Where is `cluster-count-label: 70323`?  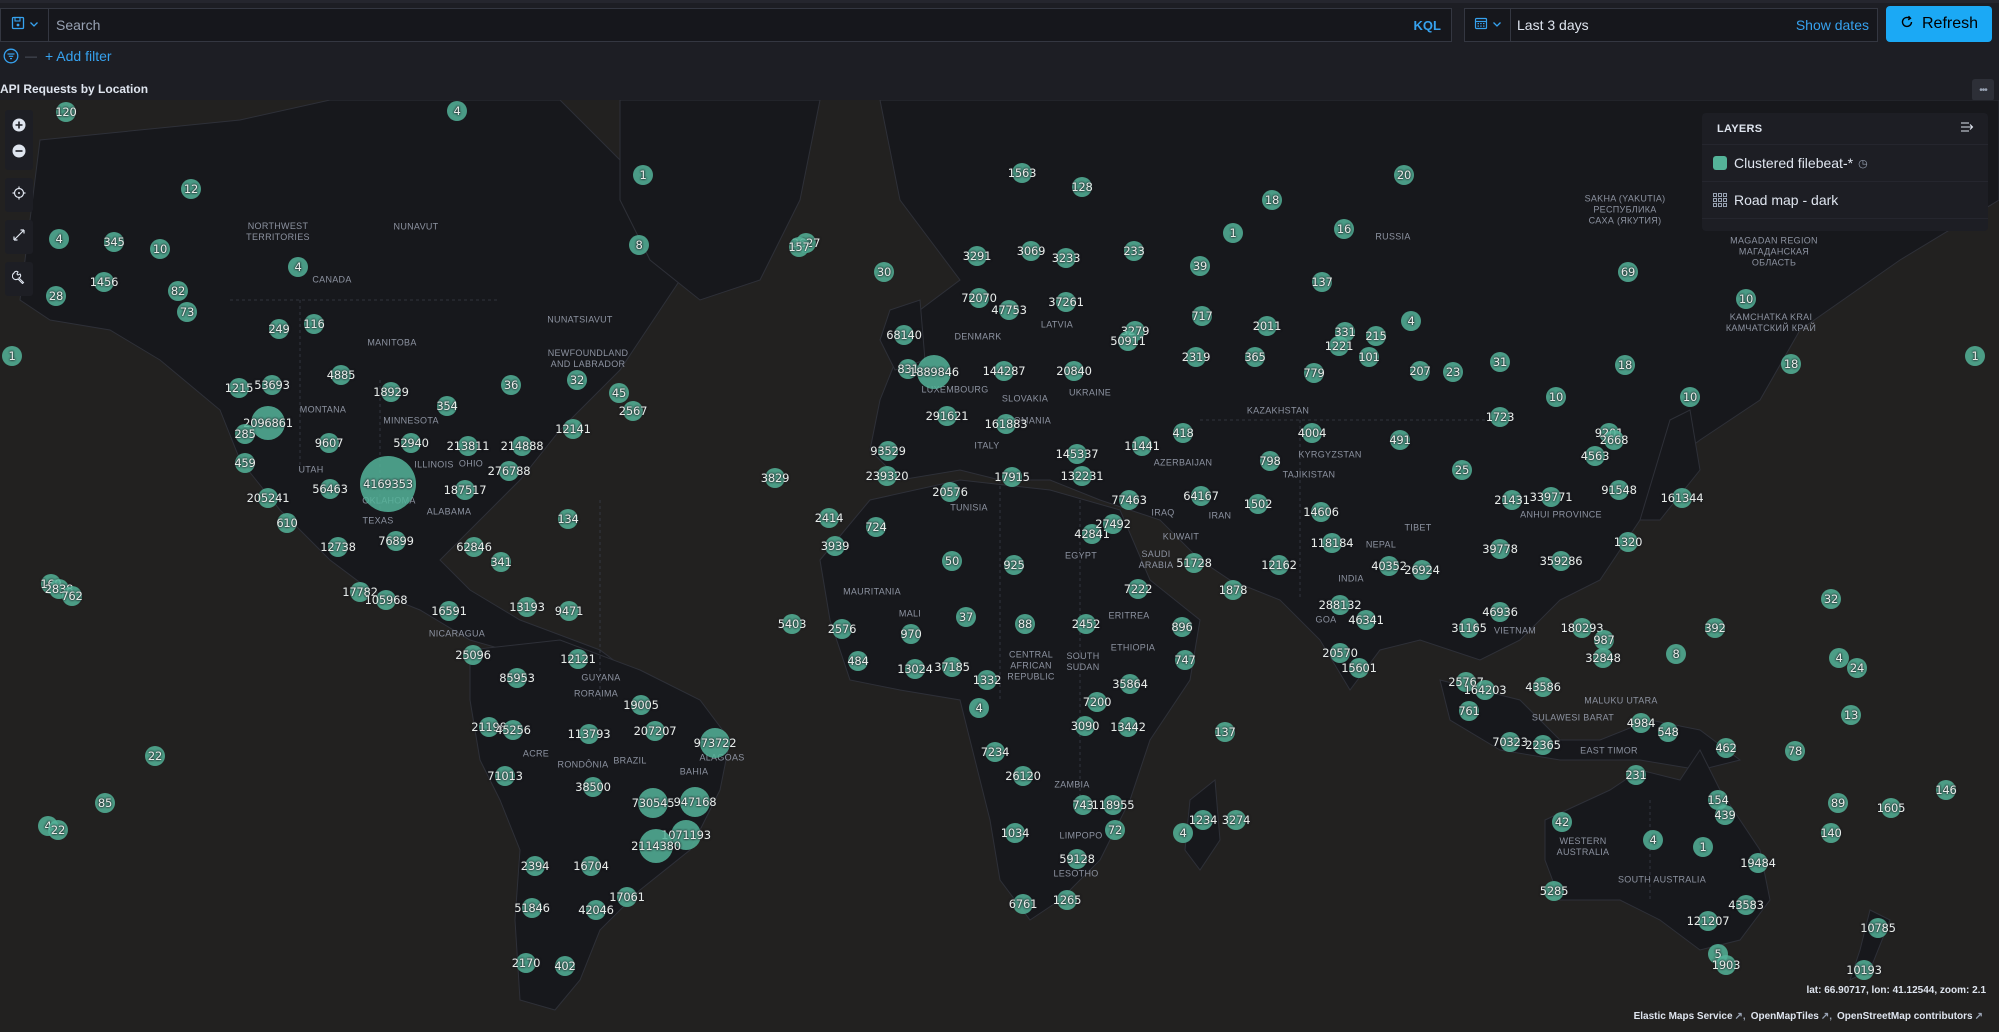 cluster-count-label: 70323 is located at coordinates (1510, 742).